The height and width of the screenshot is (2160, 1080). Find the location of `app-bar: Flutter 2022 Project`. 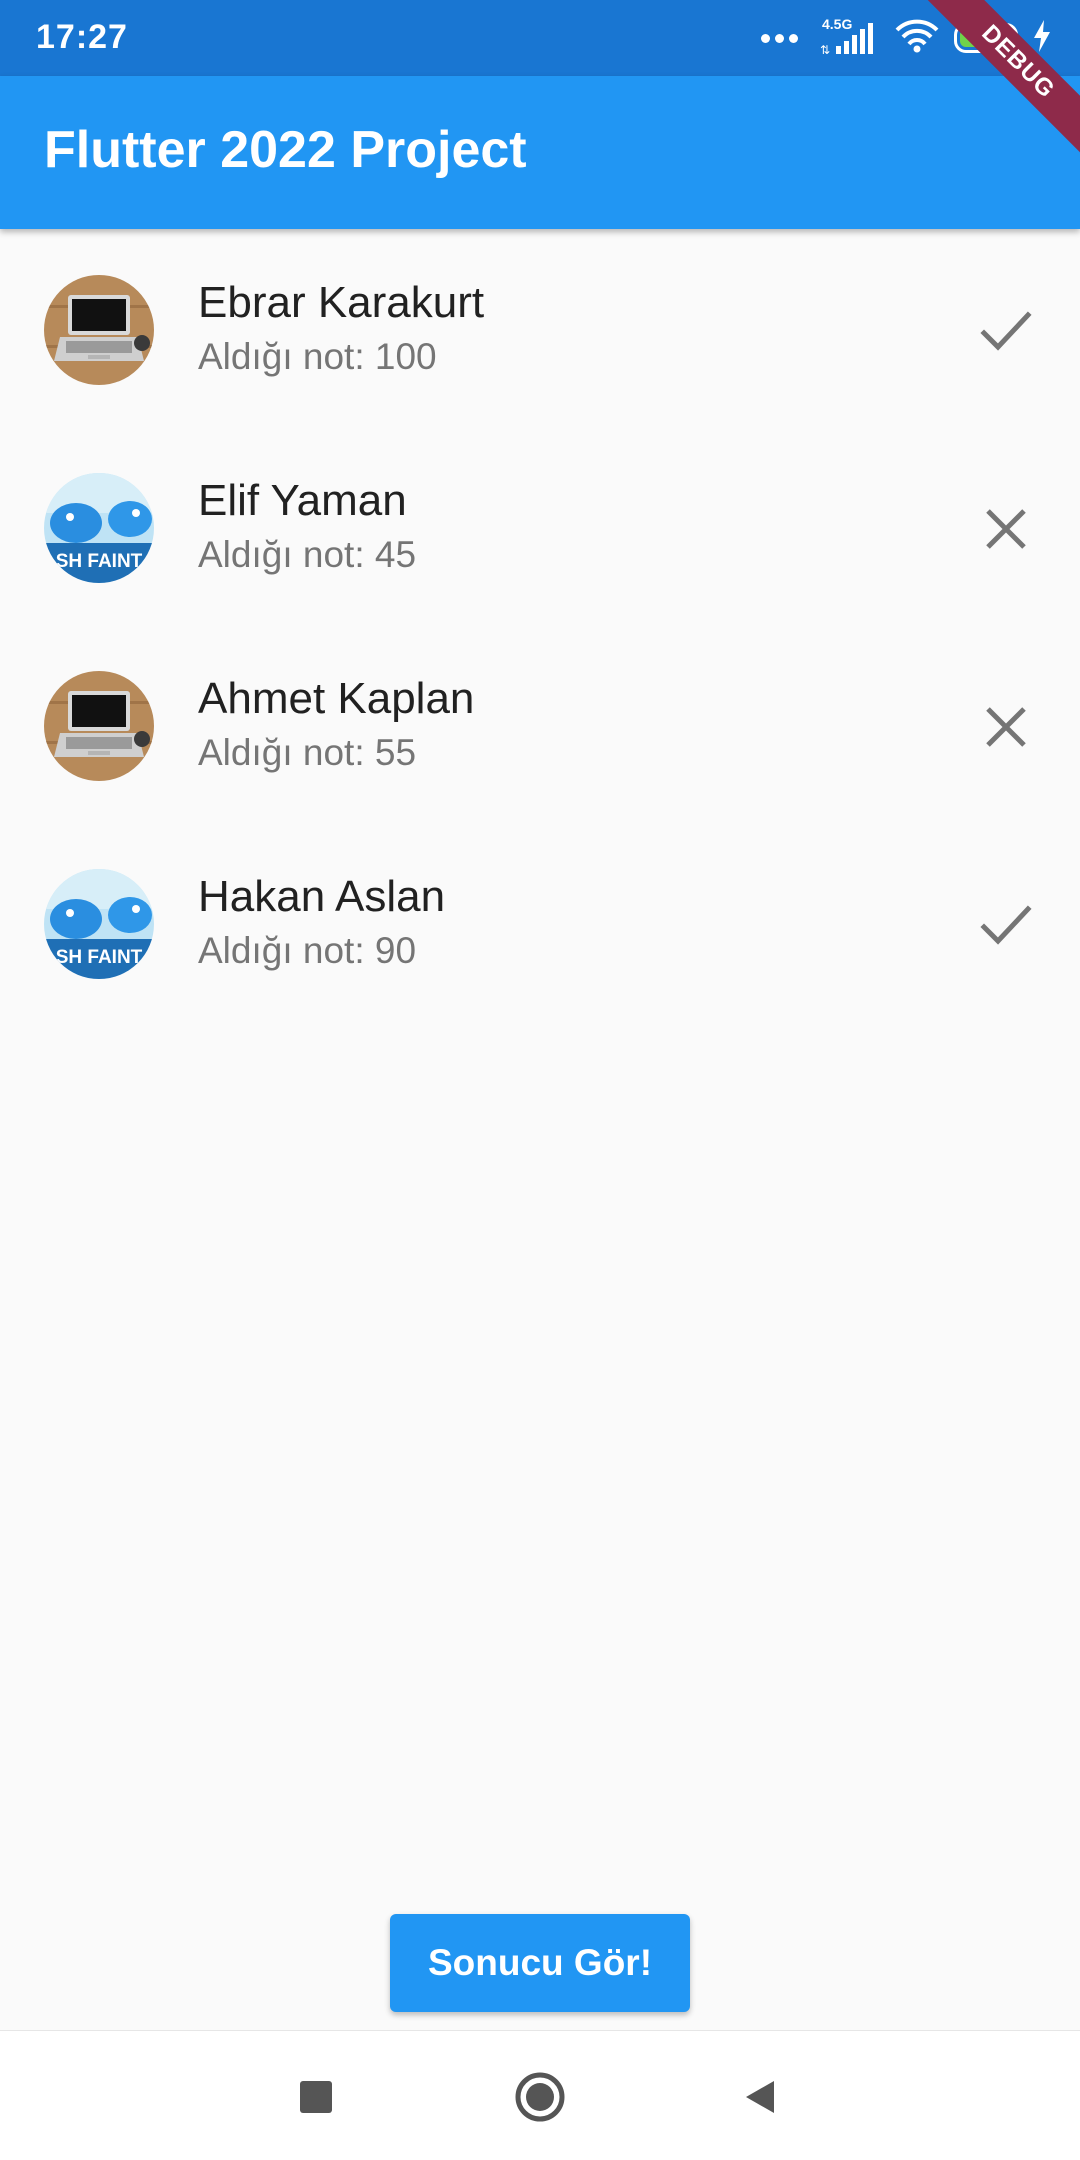

app-bar: Flutter 2022 Project is located at coordinates (540, 152).